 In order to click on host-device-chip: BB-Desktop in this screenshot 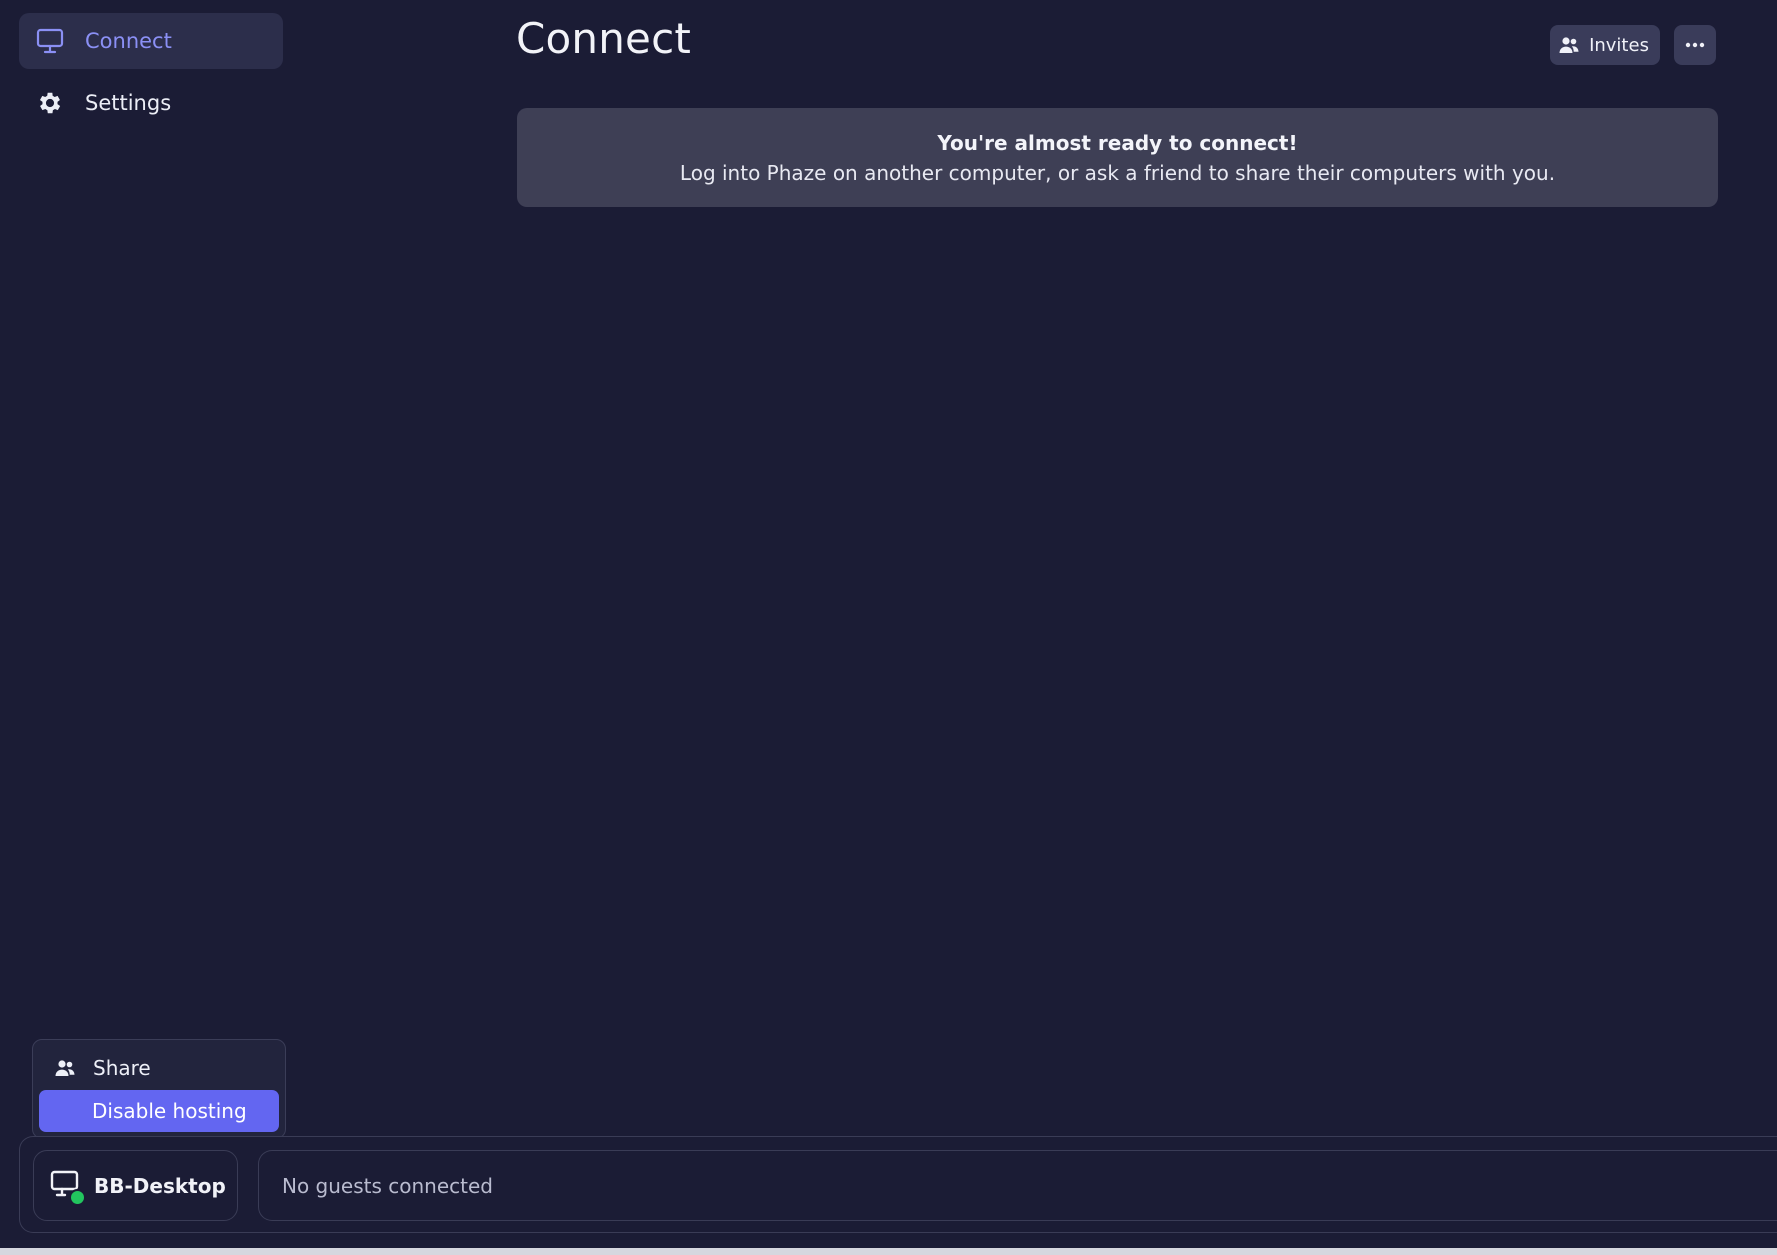, I will do `click(135, 1185)`.